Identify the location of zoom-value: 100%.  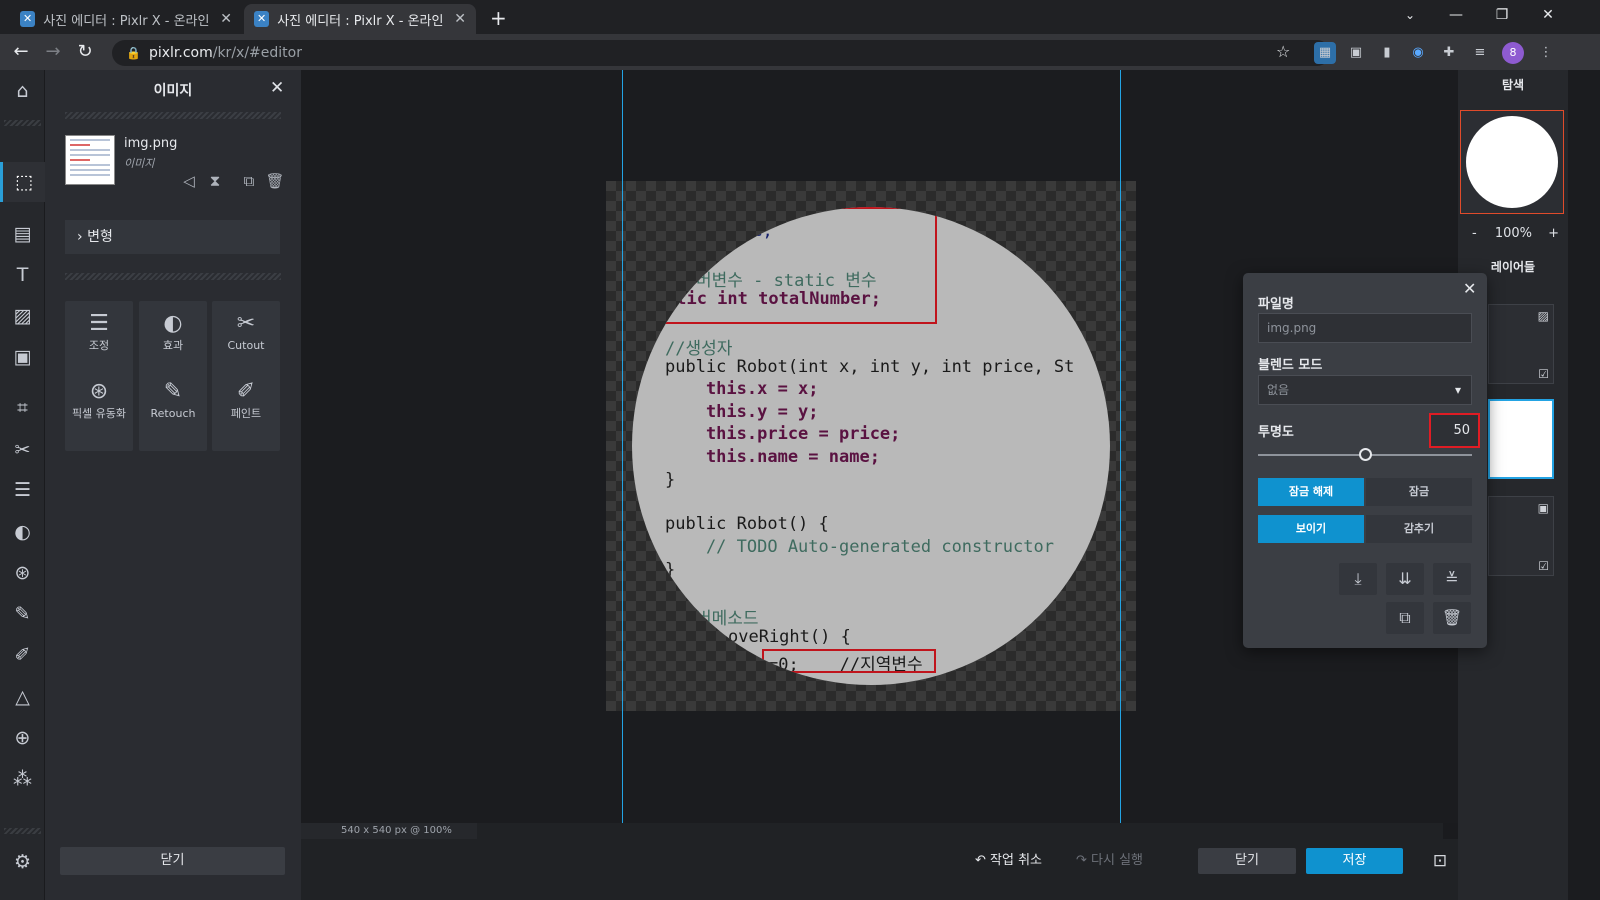
(1513, 233).